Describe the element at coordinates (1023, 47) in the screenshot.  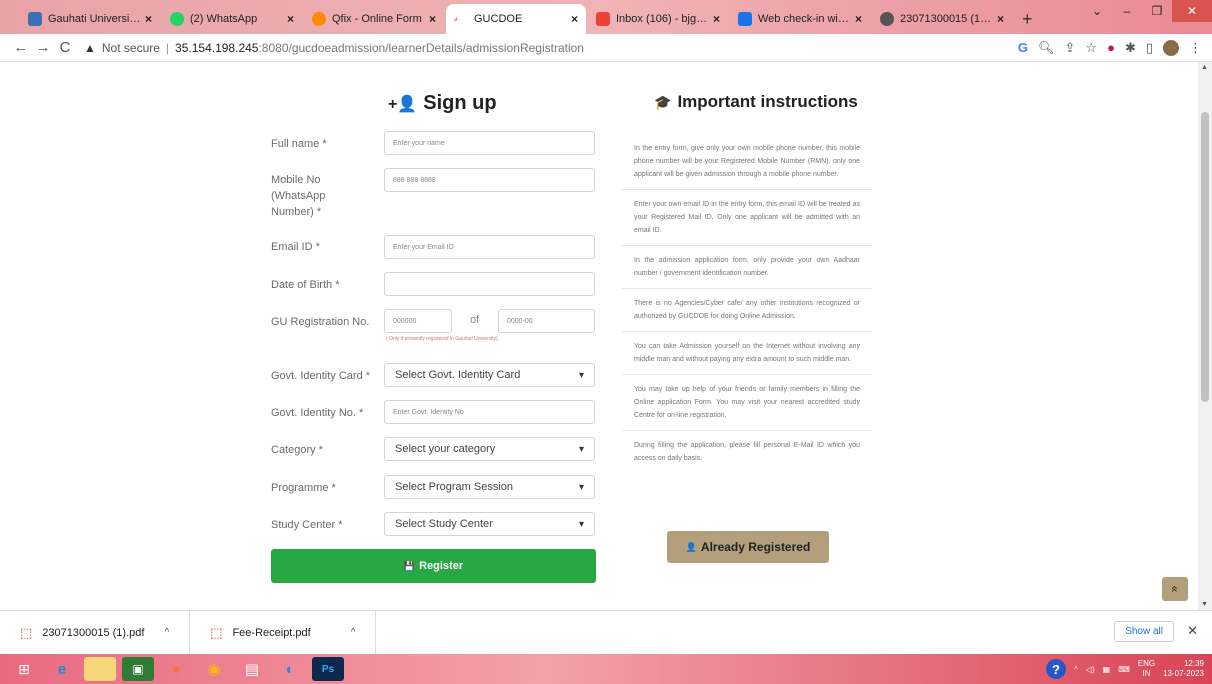
I see `google-icon: G` at that location.